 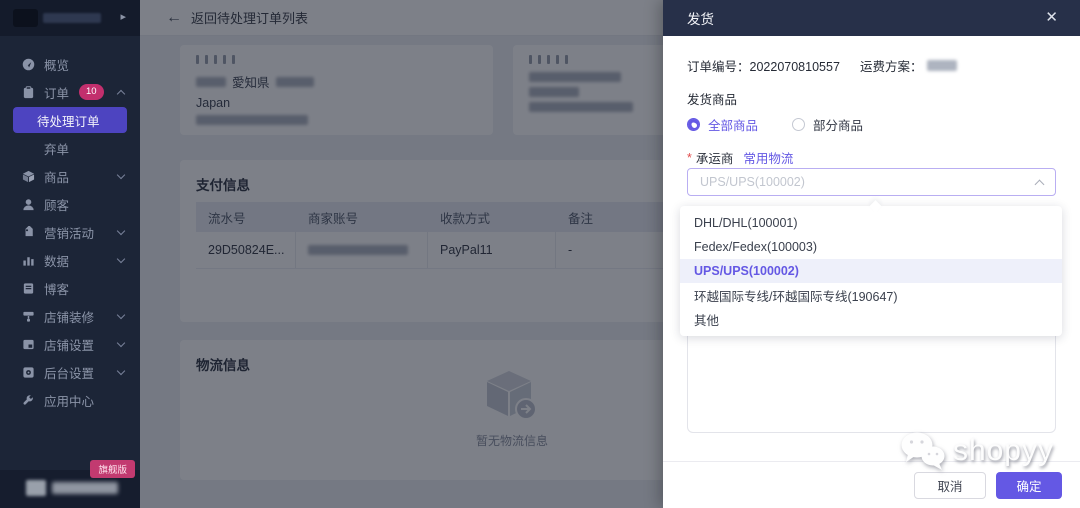 I want to click on redacted-account-name, so click(x=85, y=488).